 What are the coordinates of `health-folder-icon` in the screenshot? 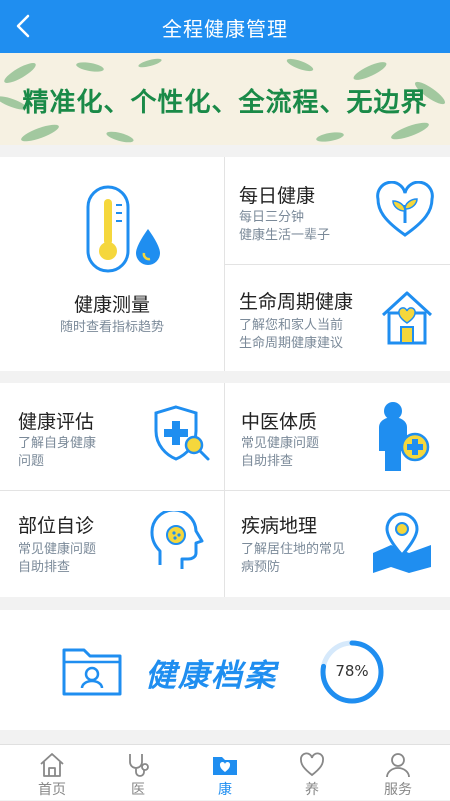 It's located at (225, 766).